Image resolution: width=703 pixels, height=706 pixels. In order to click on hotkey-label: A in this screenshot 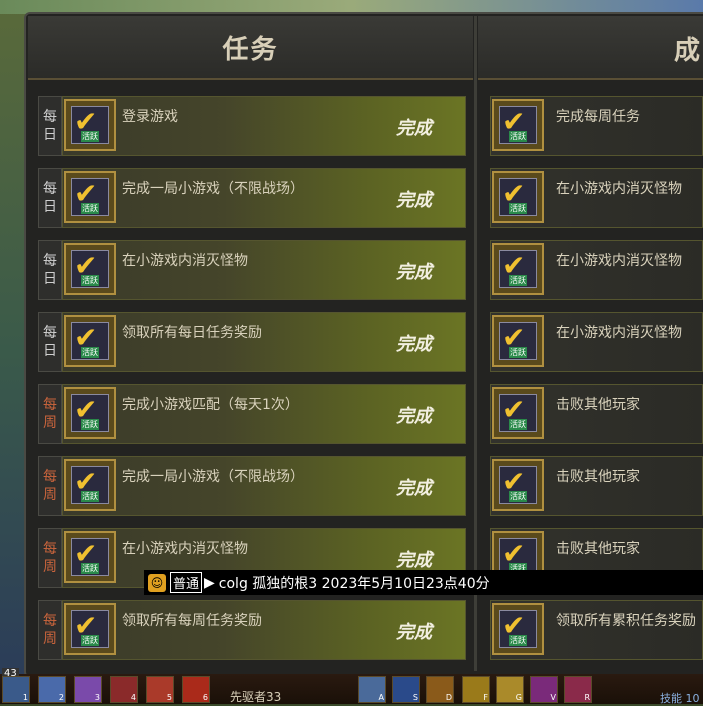, I will do `click(381, 697)`.